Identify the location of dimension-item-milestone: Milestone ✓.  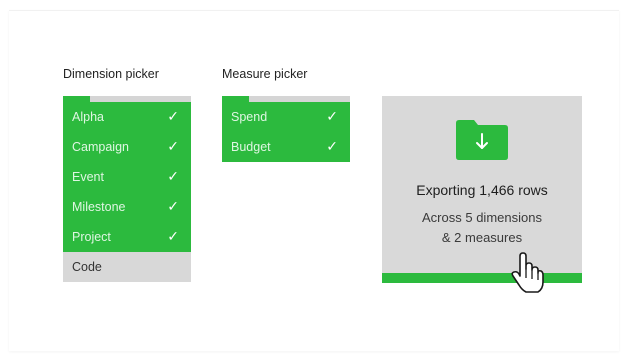
(127, 207).